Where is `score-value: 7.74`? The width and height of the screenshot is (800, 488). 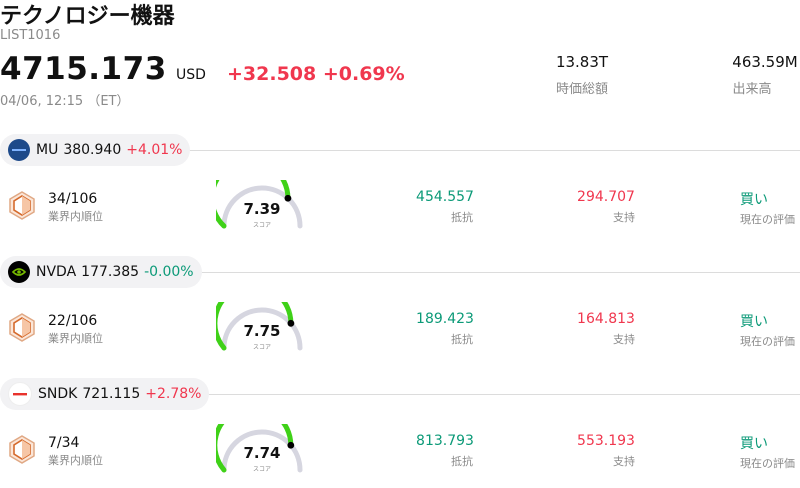
score-value: 7.74 is located at coordinates (262, 453).